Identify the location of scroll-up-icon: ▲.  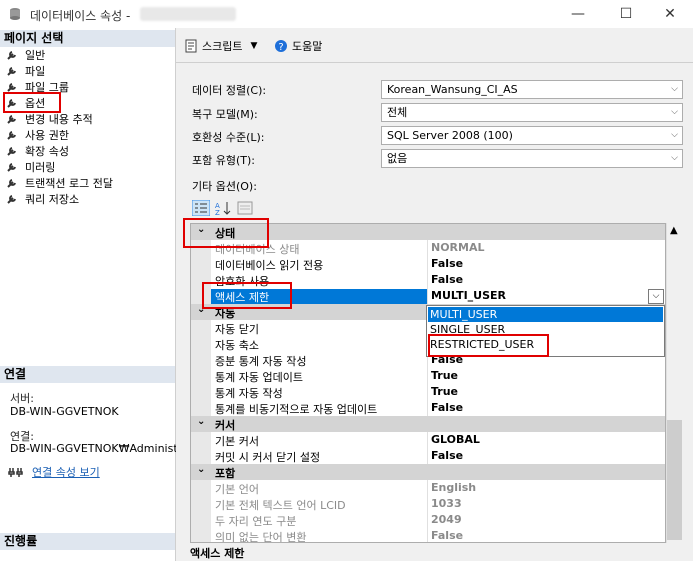
(674, 230).